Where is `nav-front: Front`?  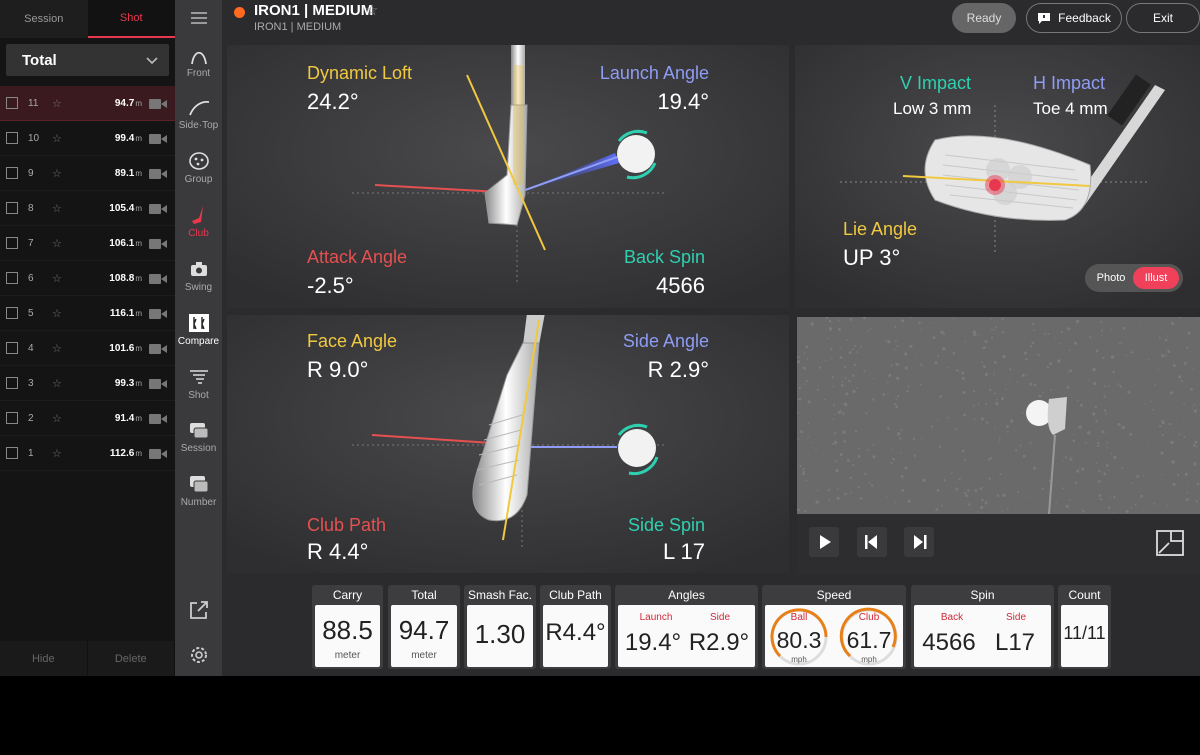
nav-front: Front is located at coordinates (198, 62).